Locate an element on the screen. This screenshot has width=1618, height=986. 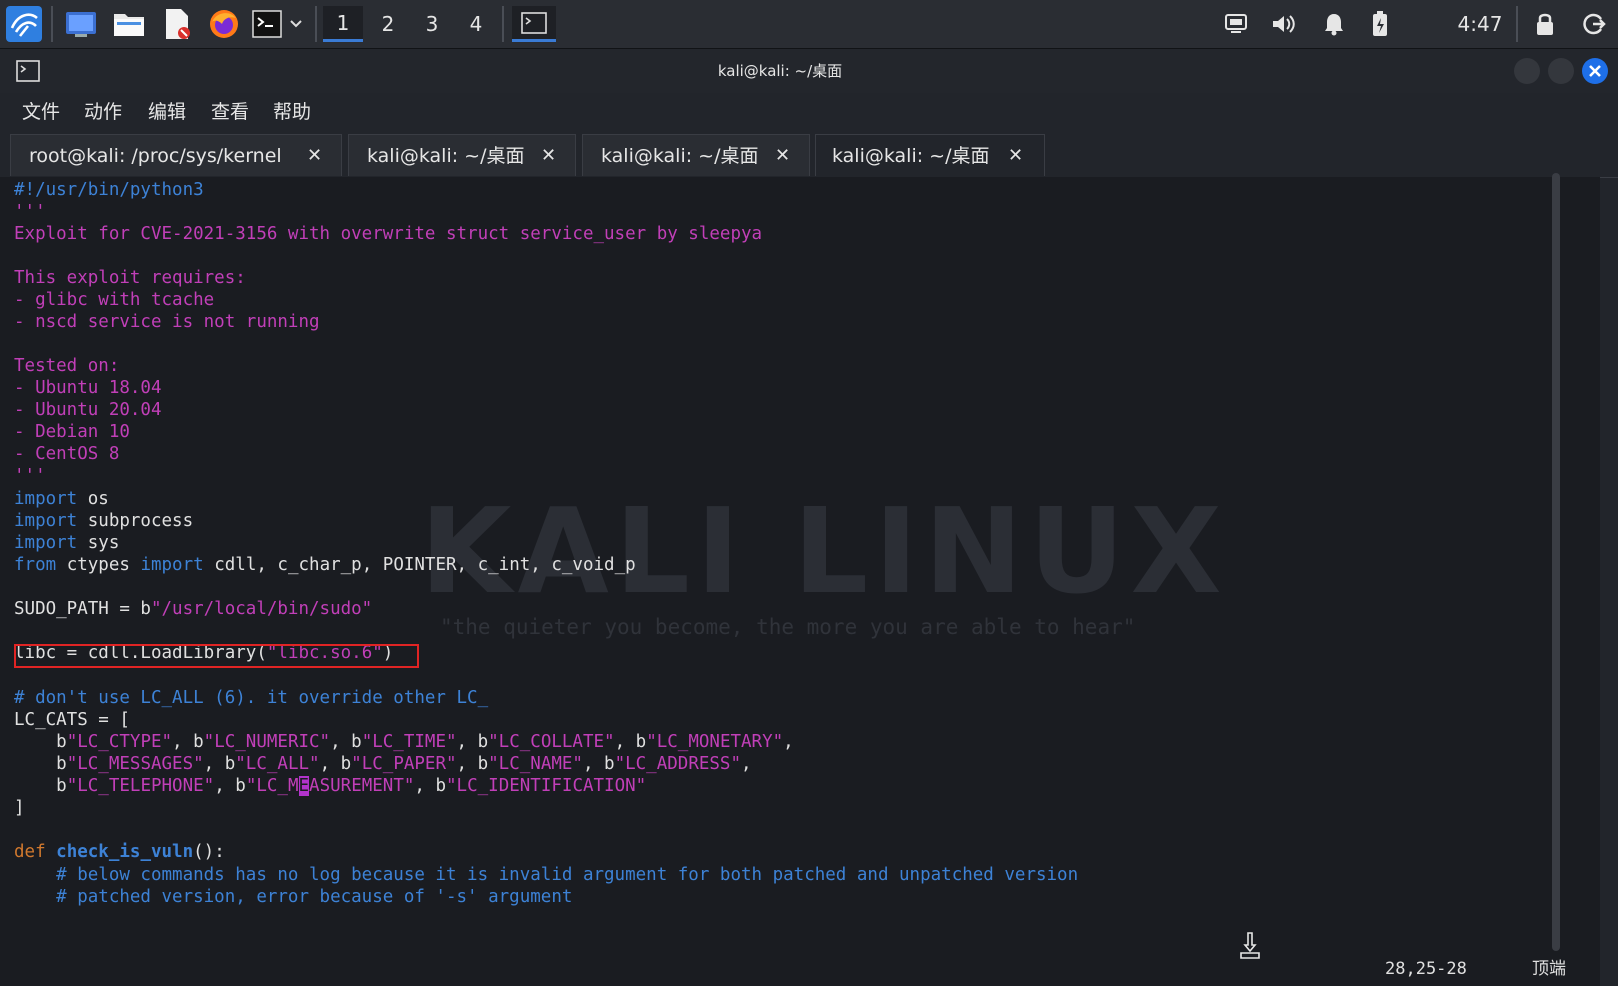
workspace-1: 1 is located at coordinates (343, 24).